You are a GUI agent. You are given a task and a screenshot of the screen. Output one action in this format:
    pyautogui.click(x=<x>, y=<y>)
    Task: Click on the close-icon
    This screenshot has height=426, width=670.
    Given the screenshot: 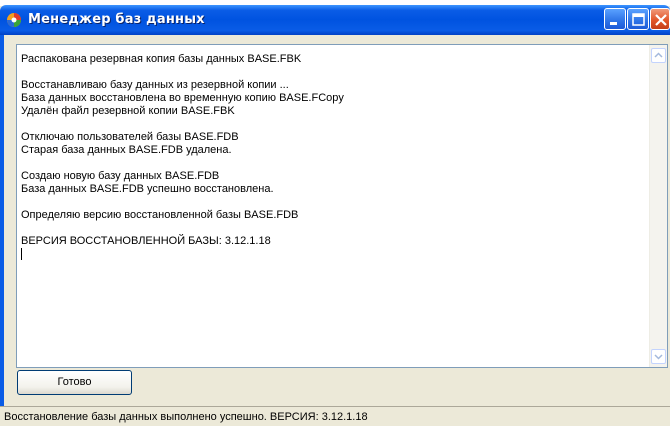 What is the action you would take?
    pyautogui.click(x=661, y=20)
    